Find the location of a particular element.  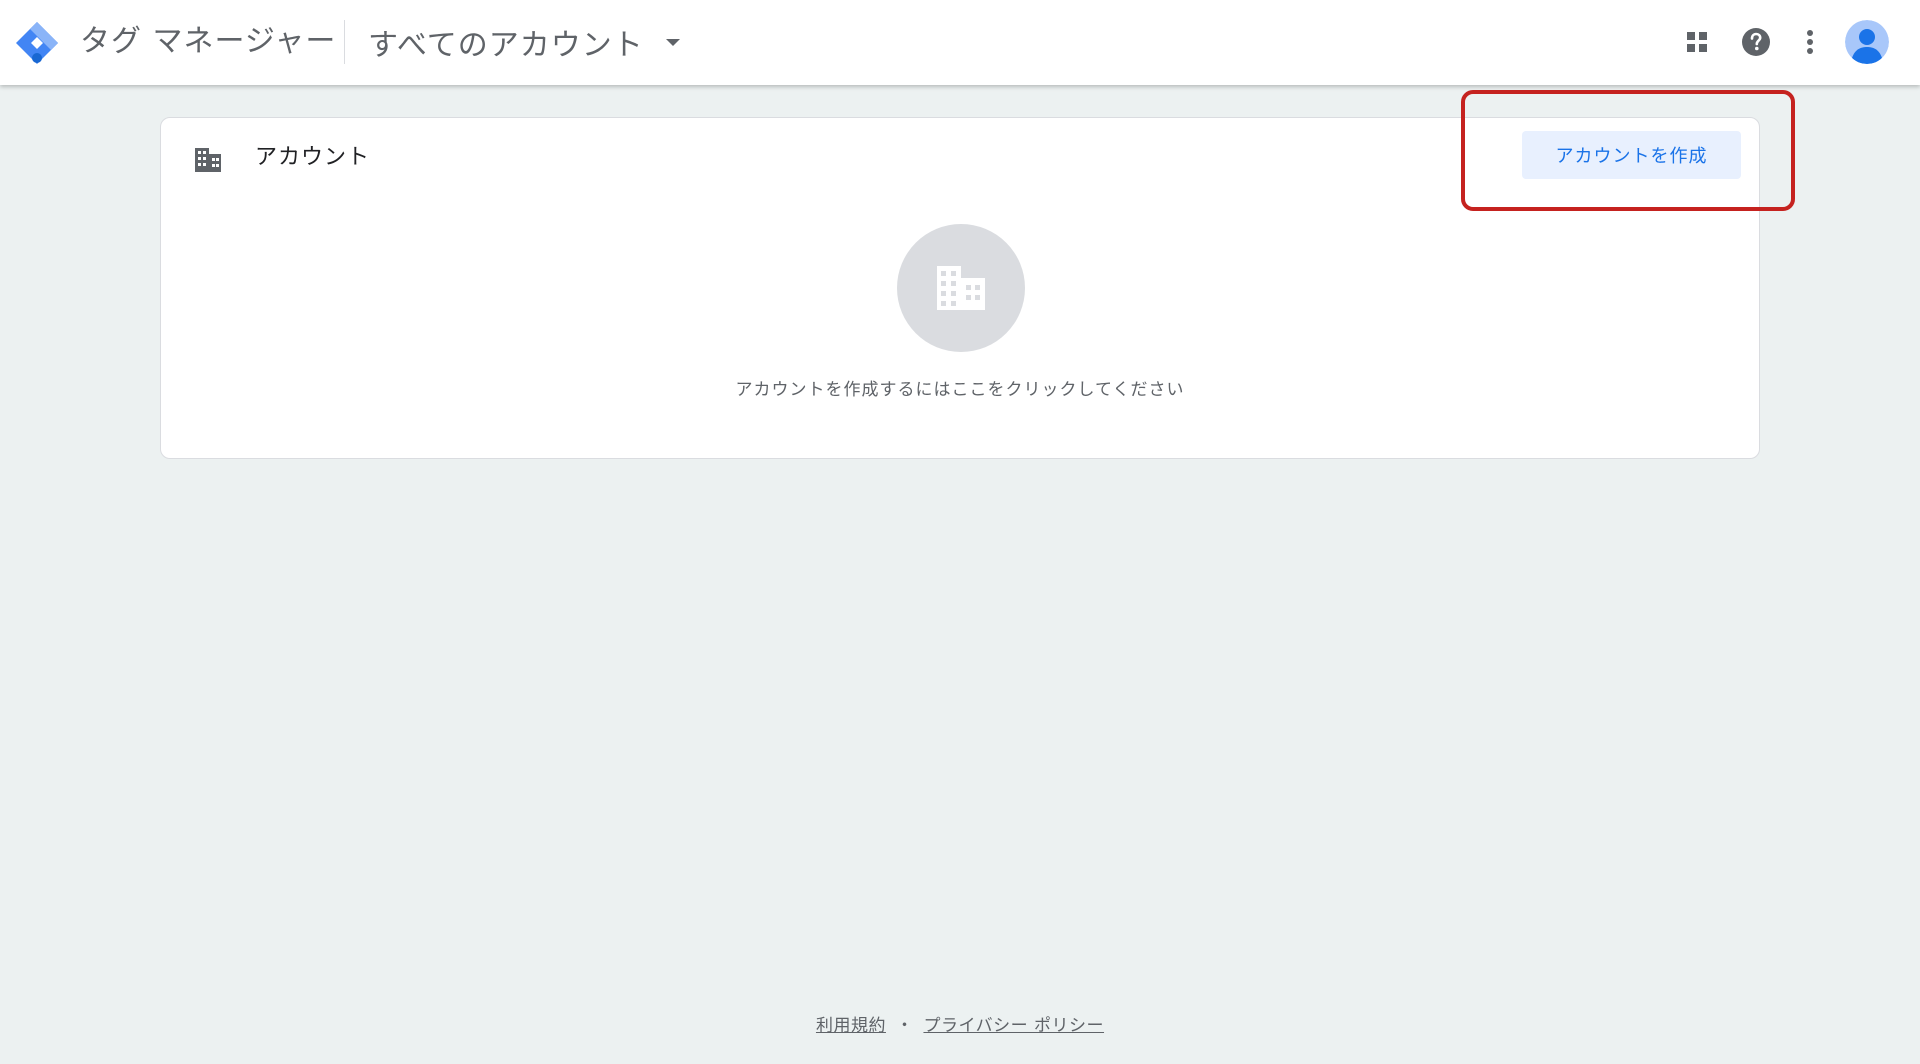

app-title: タグ マネージャー is located at coordinates (208, 41).